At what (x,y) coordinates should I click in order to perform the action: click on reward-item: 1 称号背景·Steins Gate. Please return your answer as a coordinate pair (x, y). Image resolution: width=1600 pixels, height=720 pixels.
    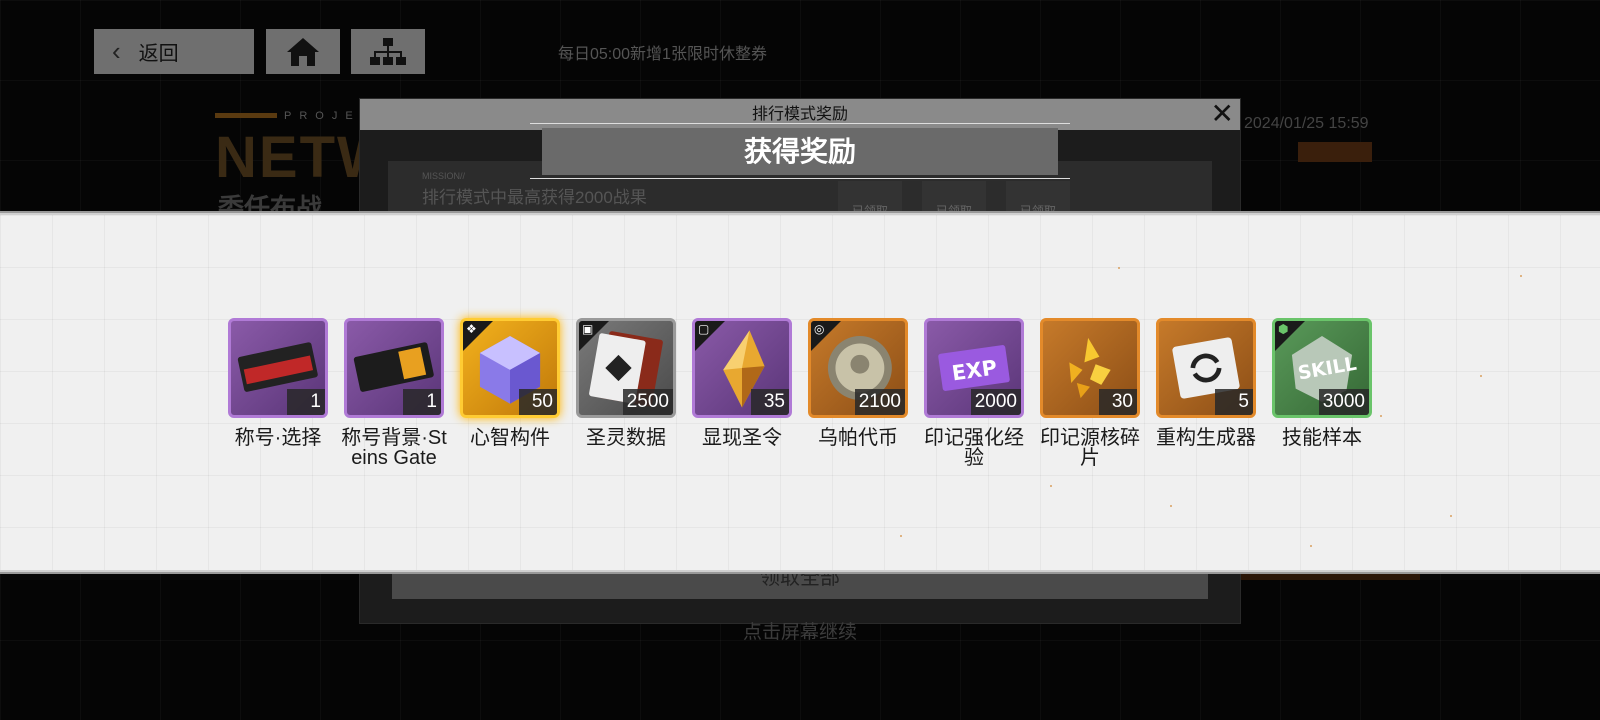
    Looking at the image, I should click on (394, 393).